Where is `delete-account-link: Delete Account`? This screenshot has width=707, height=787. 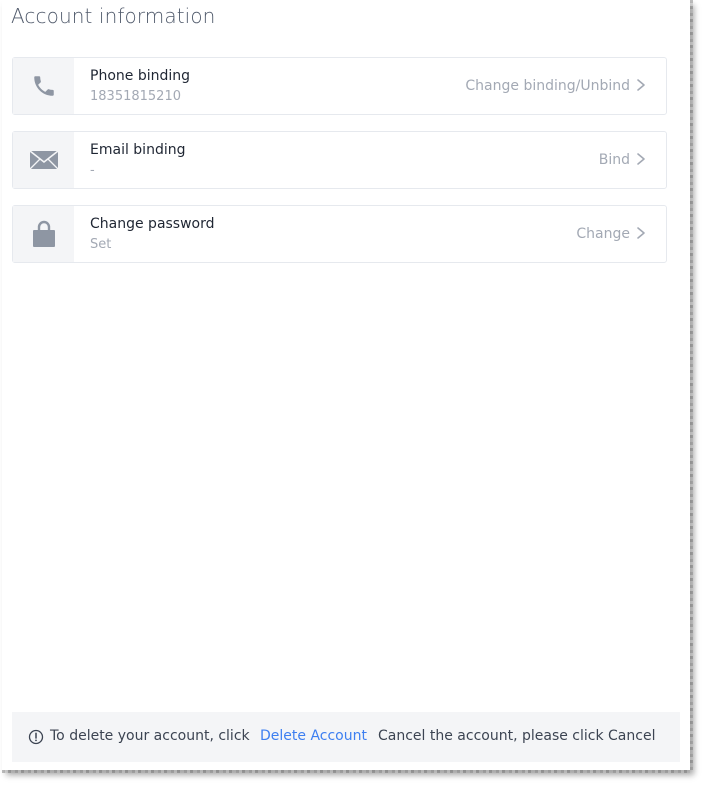 delete-account-link: Delete Account is located at coordinates (313, 736).